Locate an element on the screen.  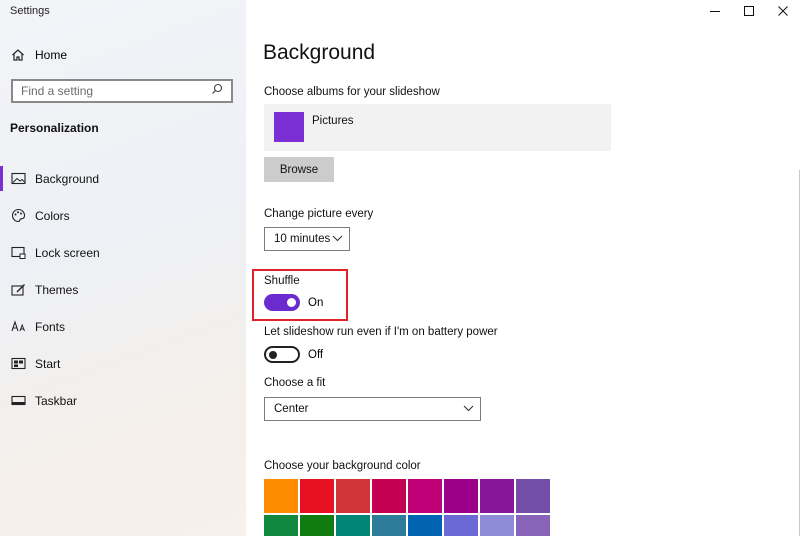
fonts-icon is located at coordinates (18, 327).